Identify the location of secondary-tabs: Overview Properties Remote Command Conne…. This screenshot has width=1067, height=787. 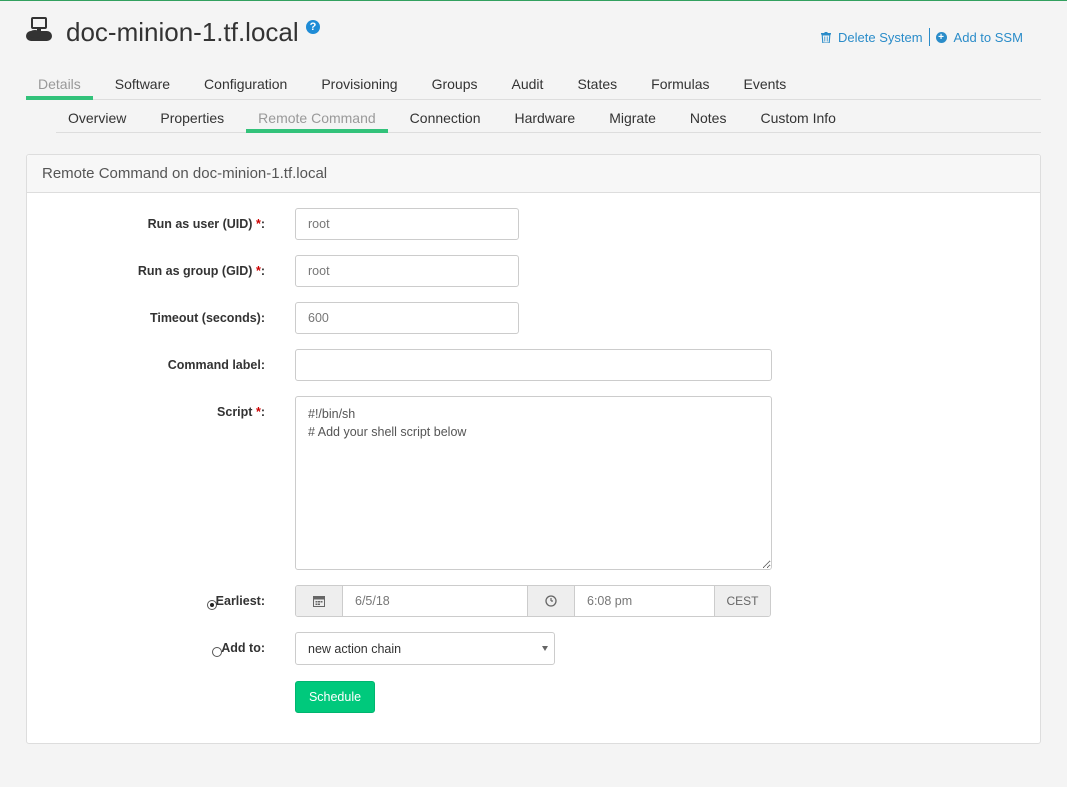
(548, 120).